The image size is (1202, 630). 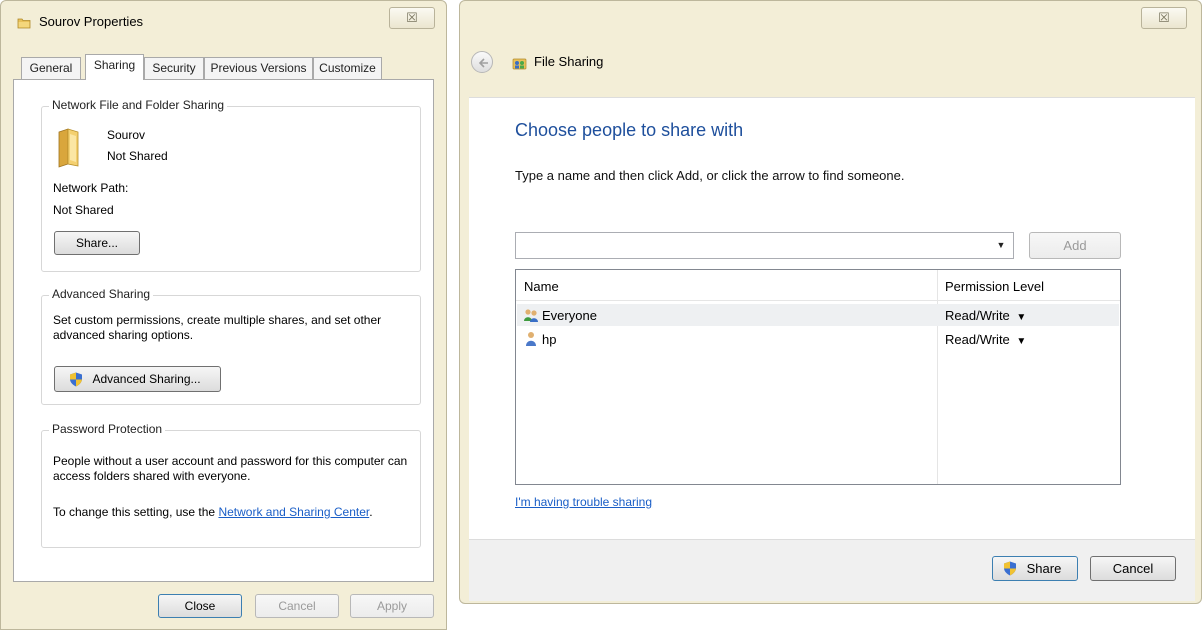 What do you see at coordinates (1001, 245) in the screenshot?
I see `dropdown-arrow-icon: ▼` at bounding box center [1001, 245].